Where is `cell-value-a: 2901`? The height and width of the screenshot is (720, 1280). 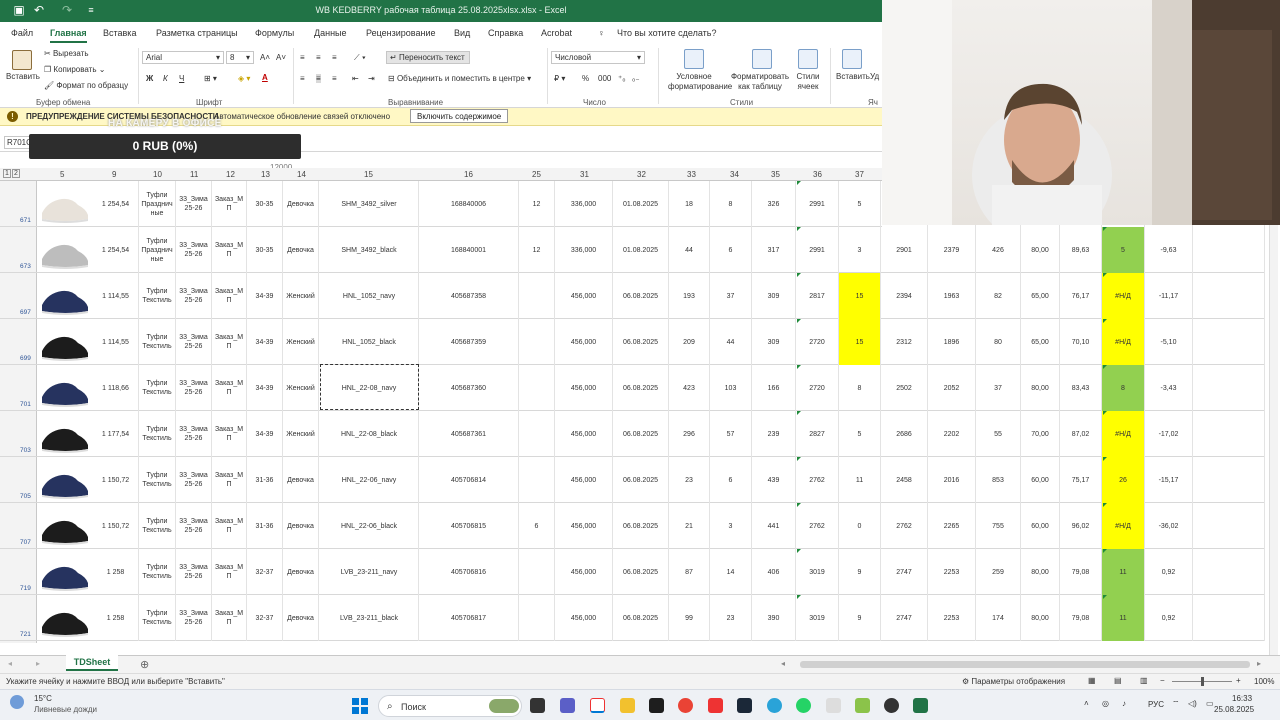 cell-value-a: 2901 is located at coordinates (904, 250).